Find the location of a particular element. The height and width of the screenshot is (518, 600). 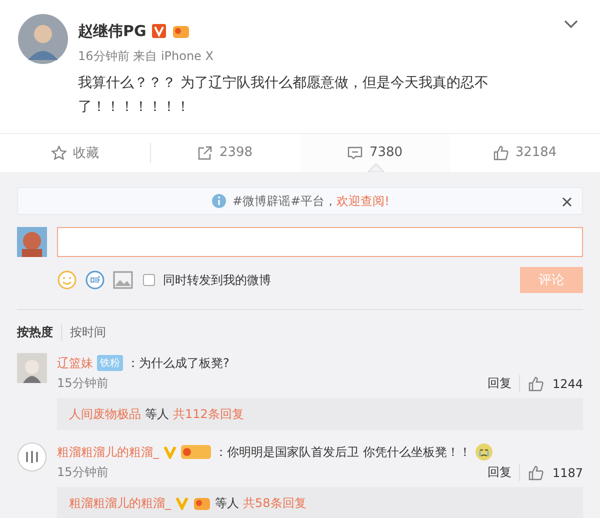

info-icon is located at coordinates (218, 201).